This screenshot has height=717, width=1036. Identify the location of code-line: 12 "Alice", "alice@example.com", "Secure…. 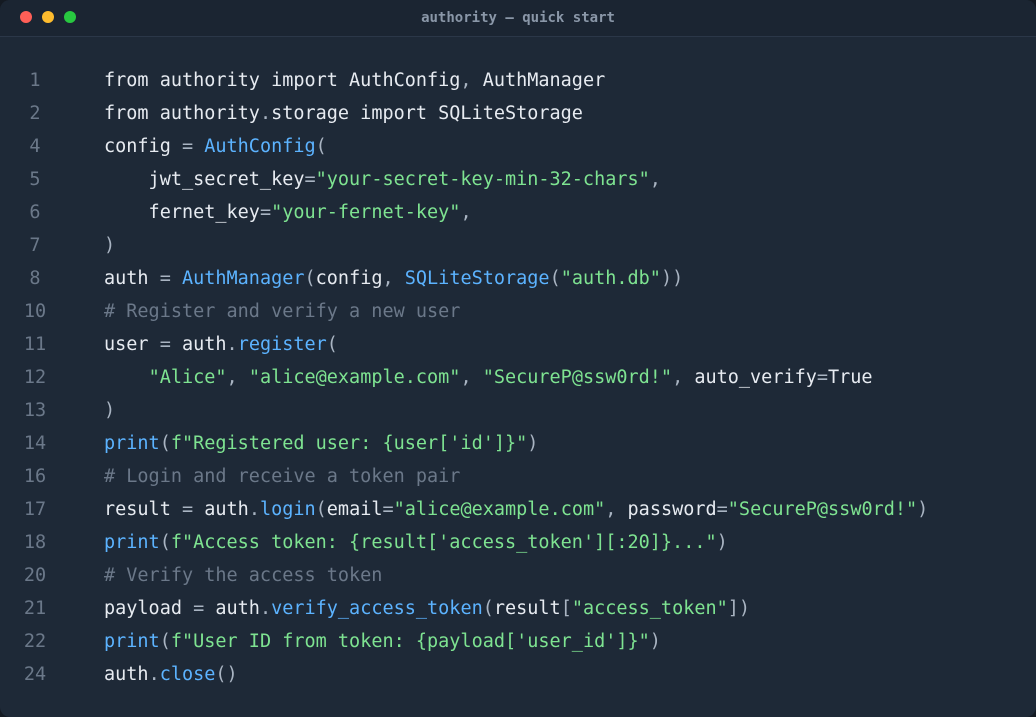
(518, 377).